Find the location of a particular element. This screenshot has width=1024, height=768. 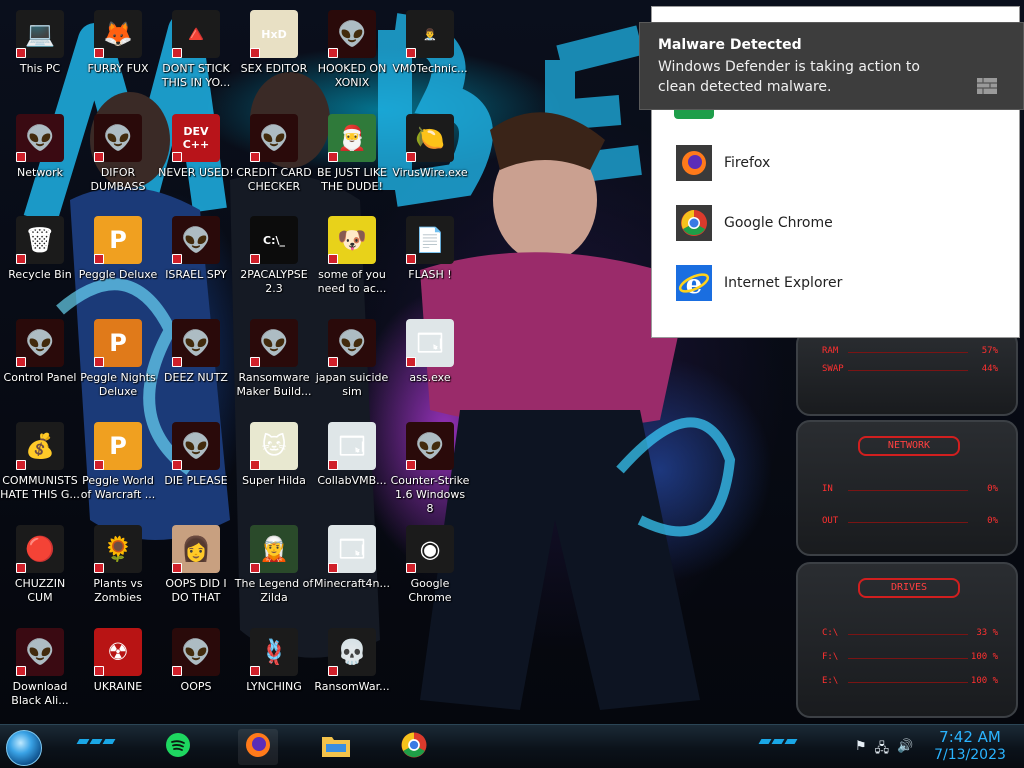

desktop-icon: 👽 japan suicide sim is located at coordinates (352, 363).